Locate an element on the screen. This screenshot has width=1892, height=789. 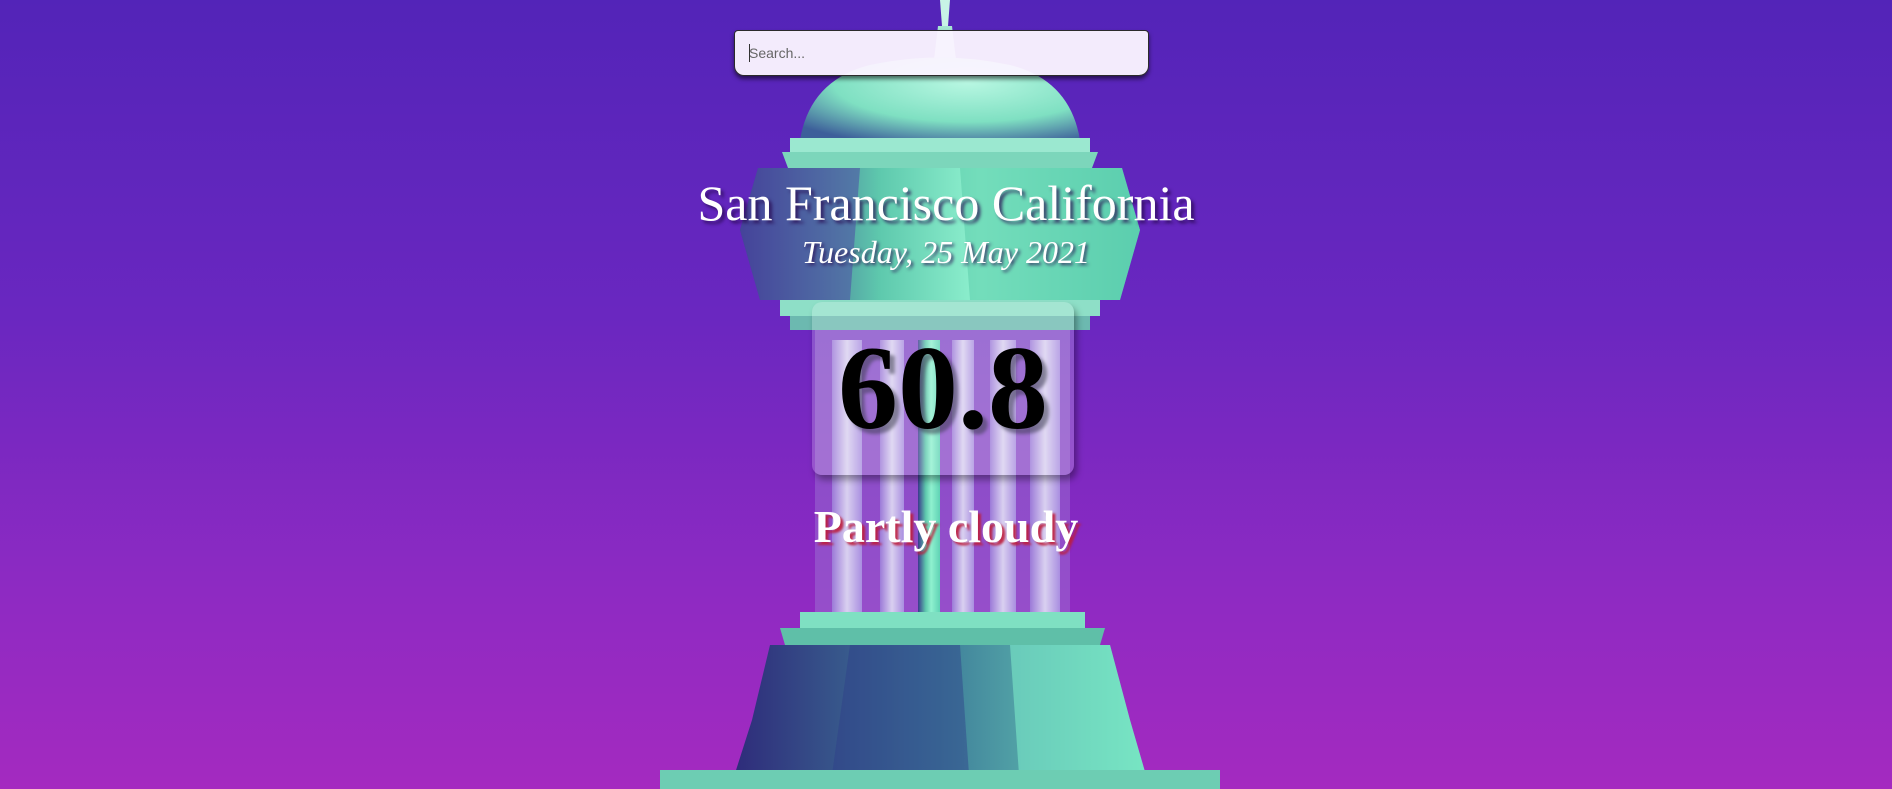
text-cursor is located at coordinates (749, 53).